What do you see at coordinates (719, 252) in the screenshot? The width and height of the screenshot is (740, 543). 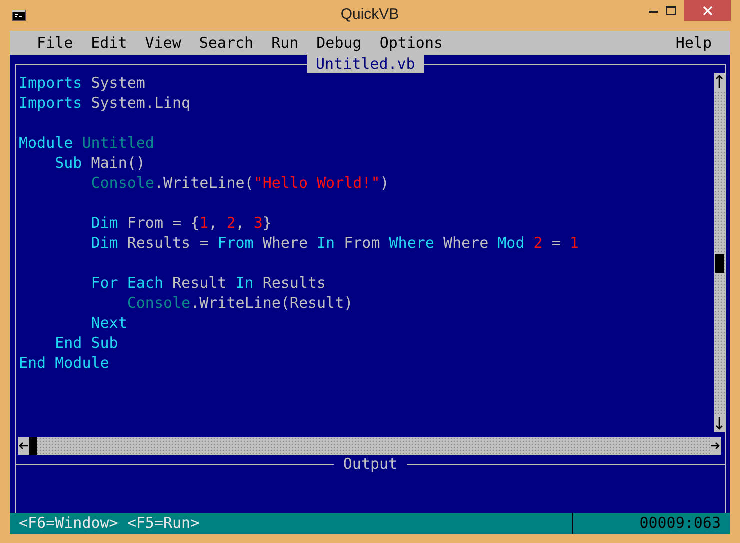 I see `vertical-scrollbar` at bounding box center [719, 252].